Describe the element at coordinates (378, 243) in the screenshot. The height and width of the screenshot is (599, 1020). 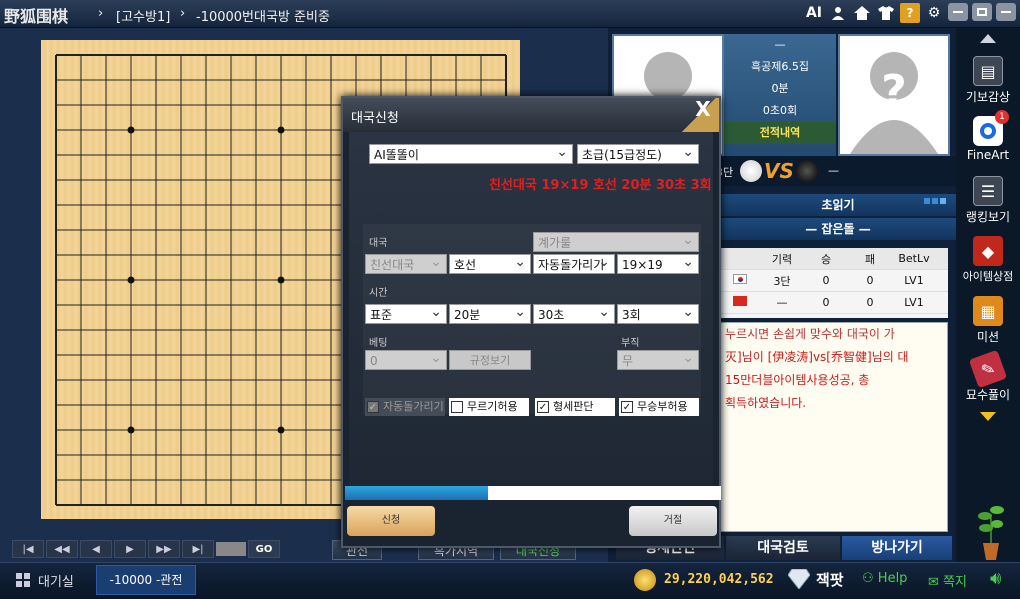
I see `section-game-label: 대국` at that location.